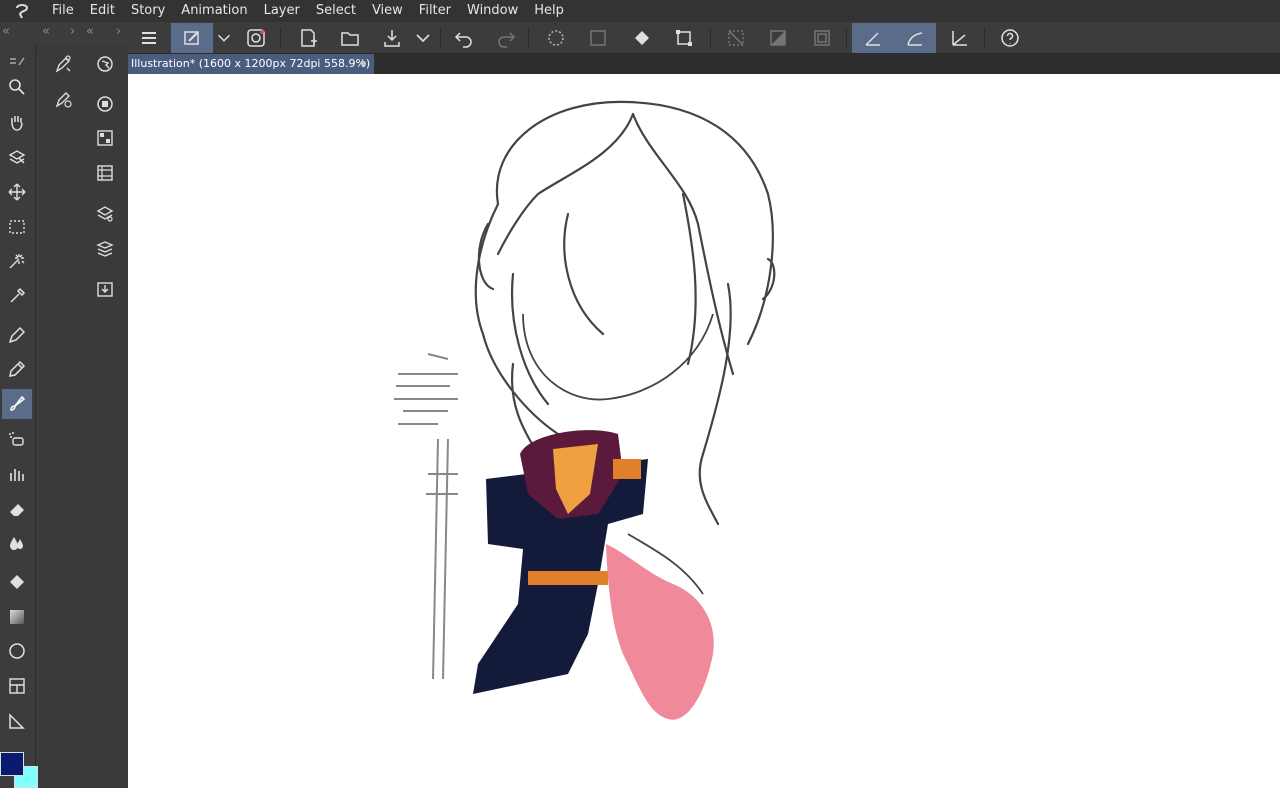 Image resolution: width=1280 pixels, height=788 pixels. What do you see at coordinates (17, 617) in the screenshot?
I see `gradient-icon` at bounding box center [17, 617].